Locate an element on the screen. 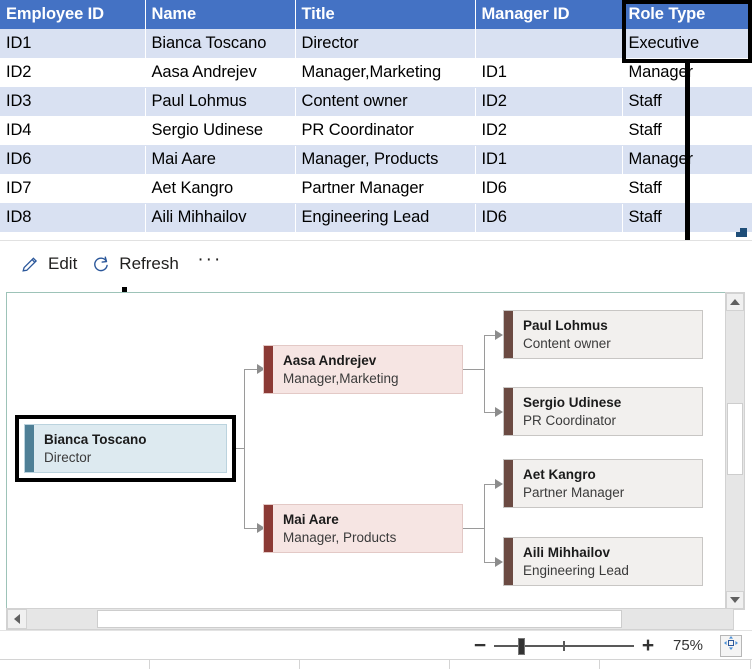 This screenshot has height=669, width=752. org-node-mai-aare: Mai Aare Manager, Products is located at coordinates (363, 528).